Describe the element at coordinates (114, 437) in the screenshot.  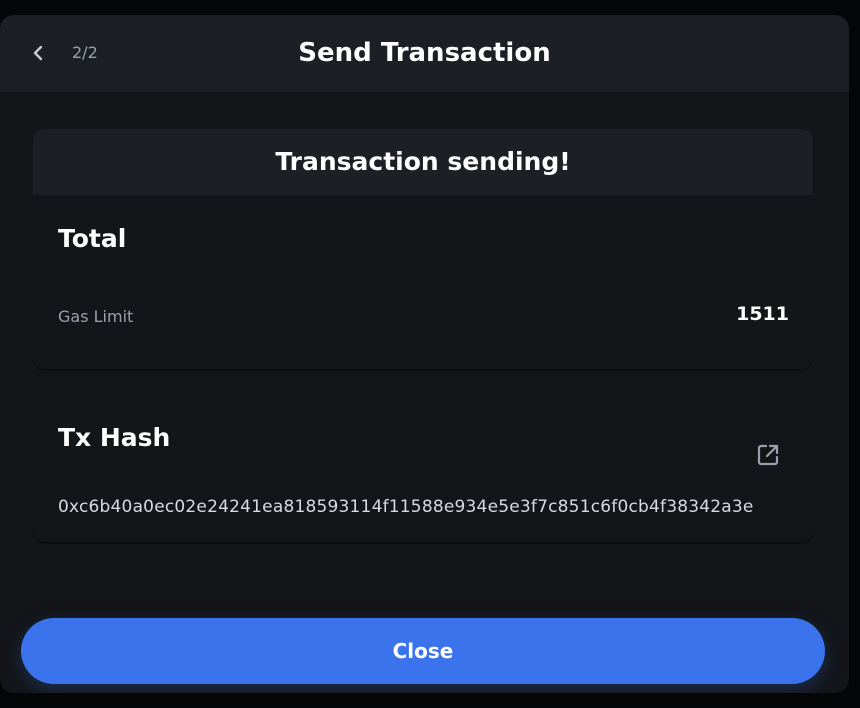
I see `tx-hash-heading: Tx Hash` at that location.